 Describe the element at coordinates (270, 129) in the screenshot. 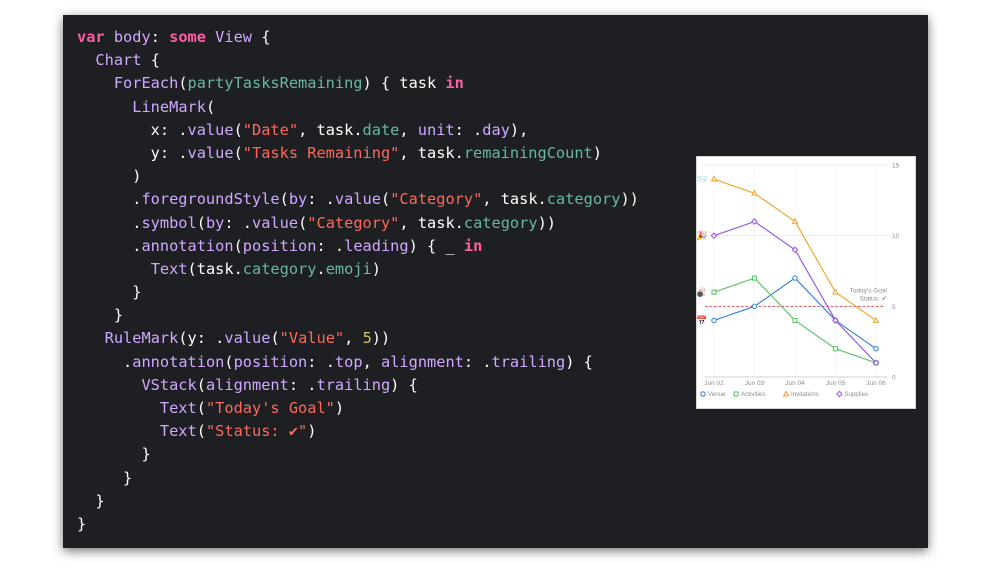

I see `code-token: "Date"` at that location.